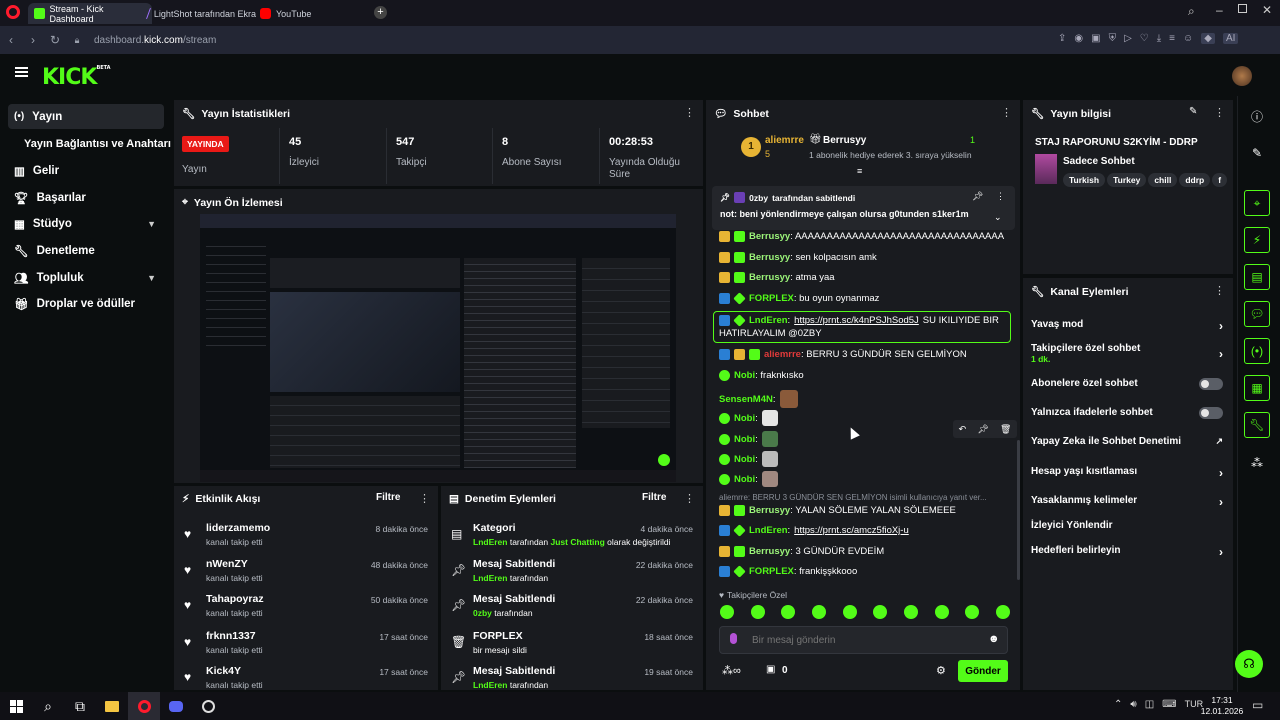 This screenshot has width=1280, height=720. I want to click on chat-message: Nobi: fraknkısko, so click(761, 375).